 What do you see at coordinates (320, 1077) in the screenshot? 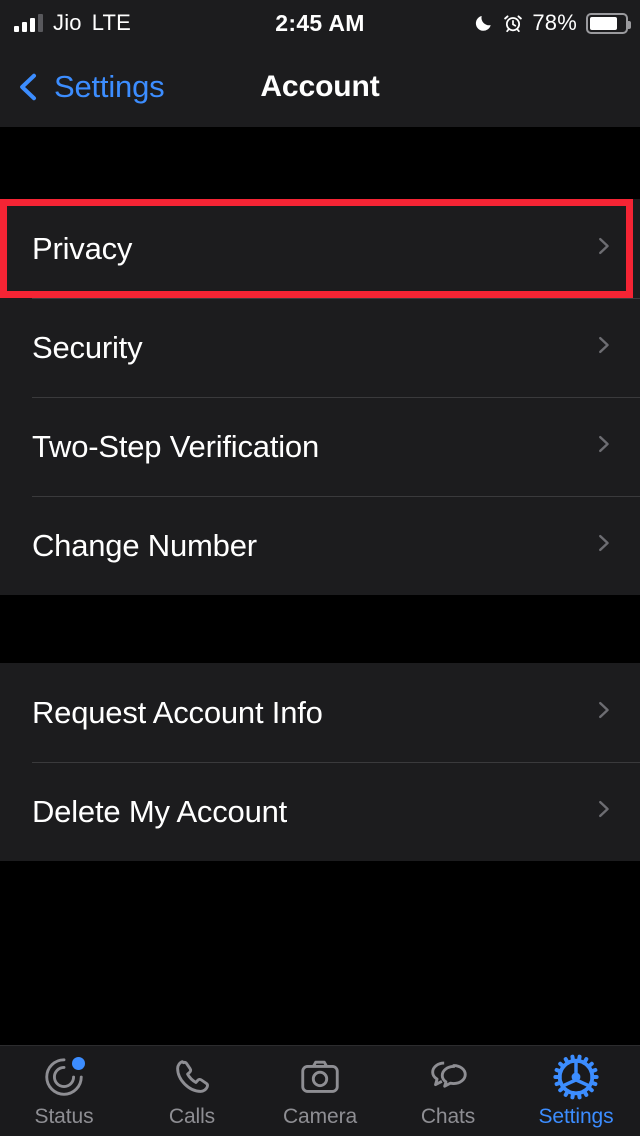
I see `camera-icon` at bounding box center [320, 1077].